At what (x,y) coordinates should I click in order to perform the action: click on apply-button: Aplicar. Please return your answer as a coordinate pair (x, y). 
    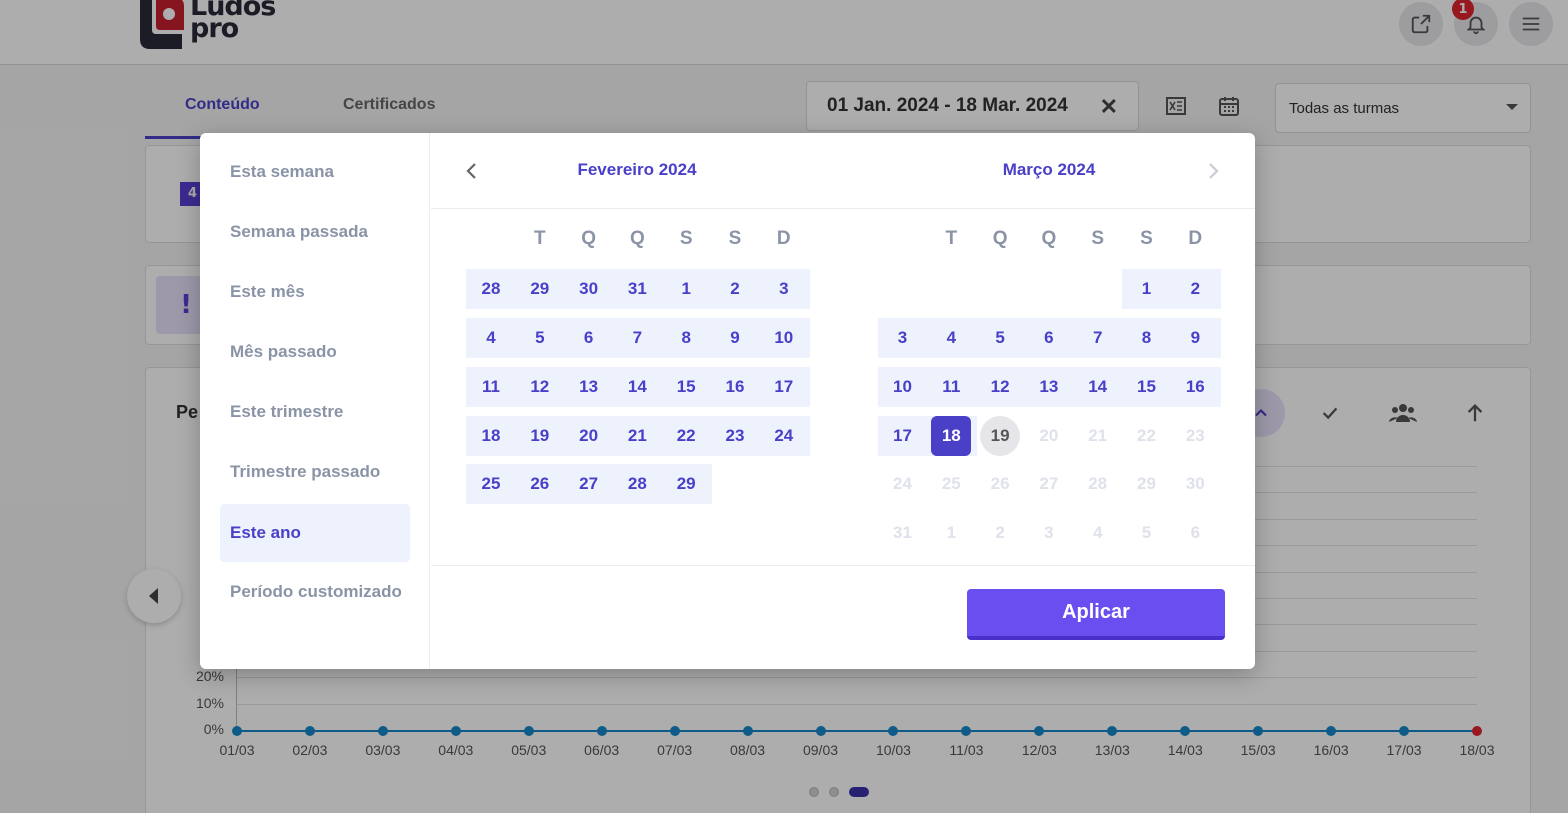
    Looking at the image, I should click on (1096, 614).